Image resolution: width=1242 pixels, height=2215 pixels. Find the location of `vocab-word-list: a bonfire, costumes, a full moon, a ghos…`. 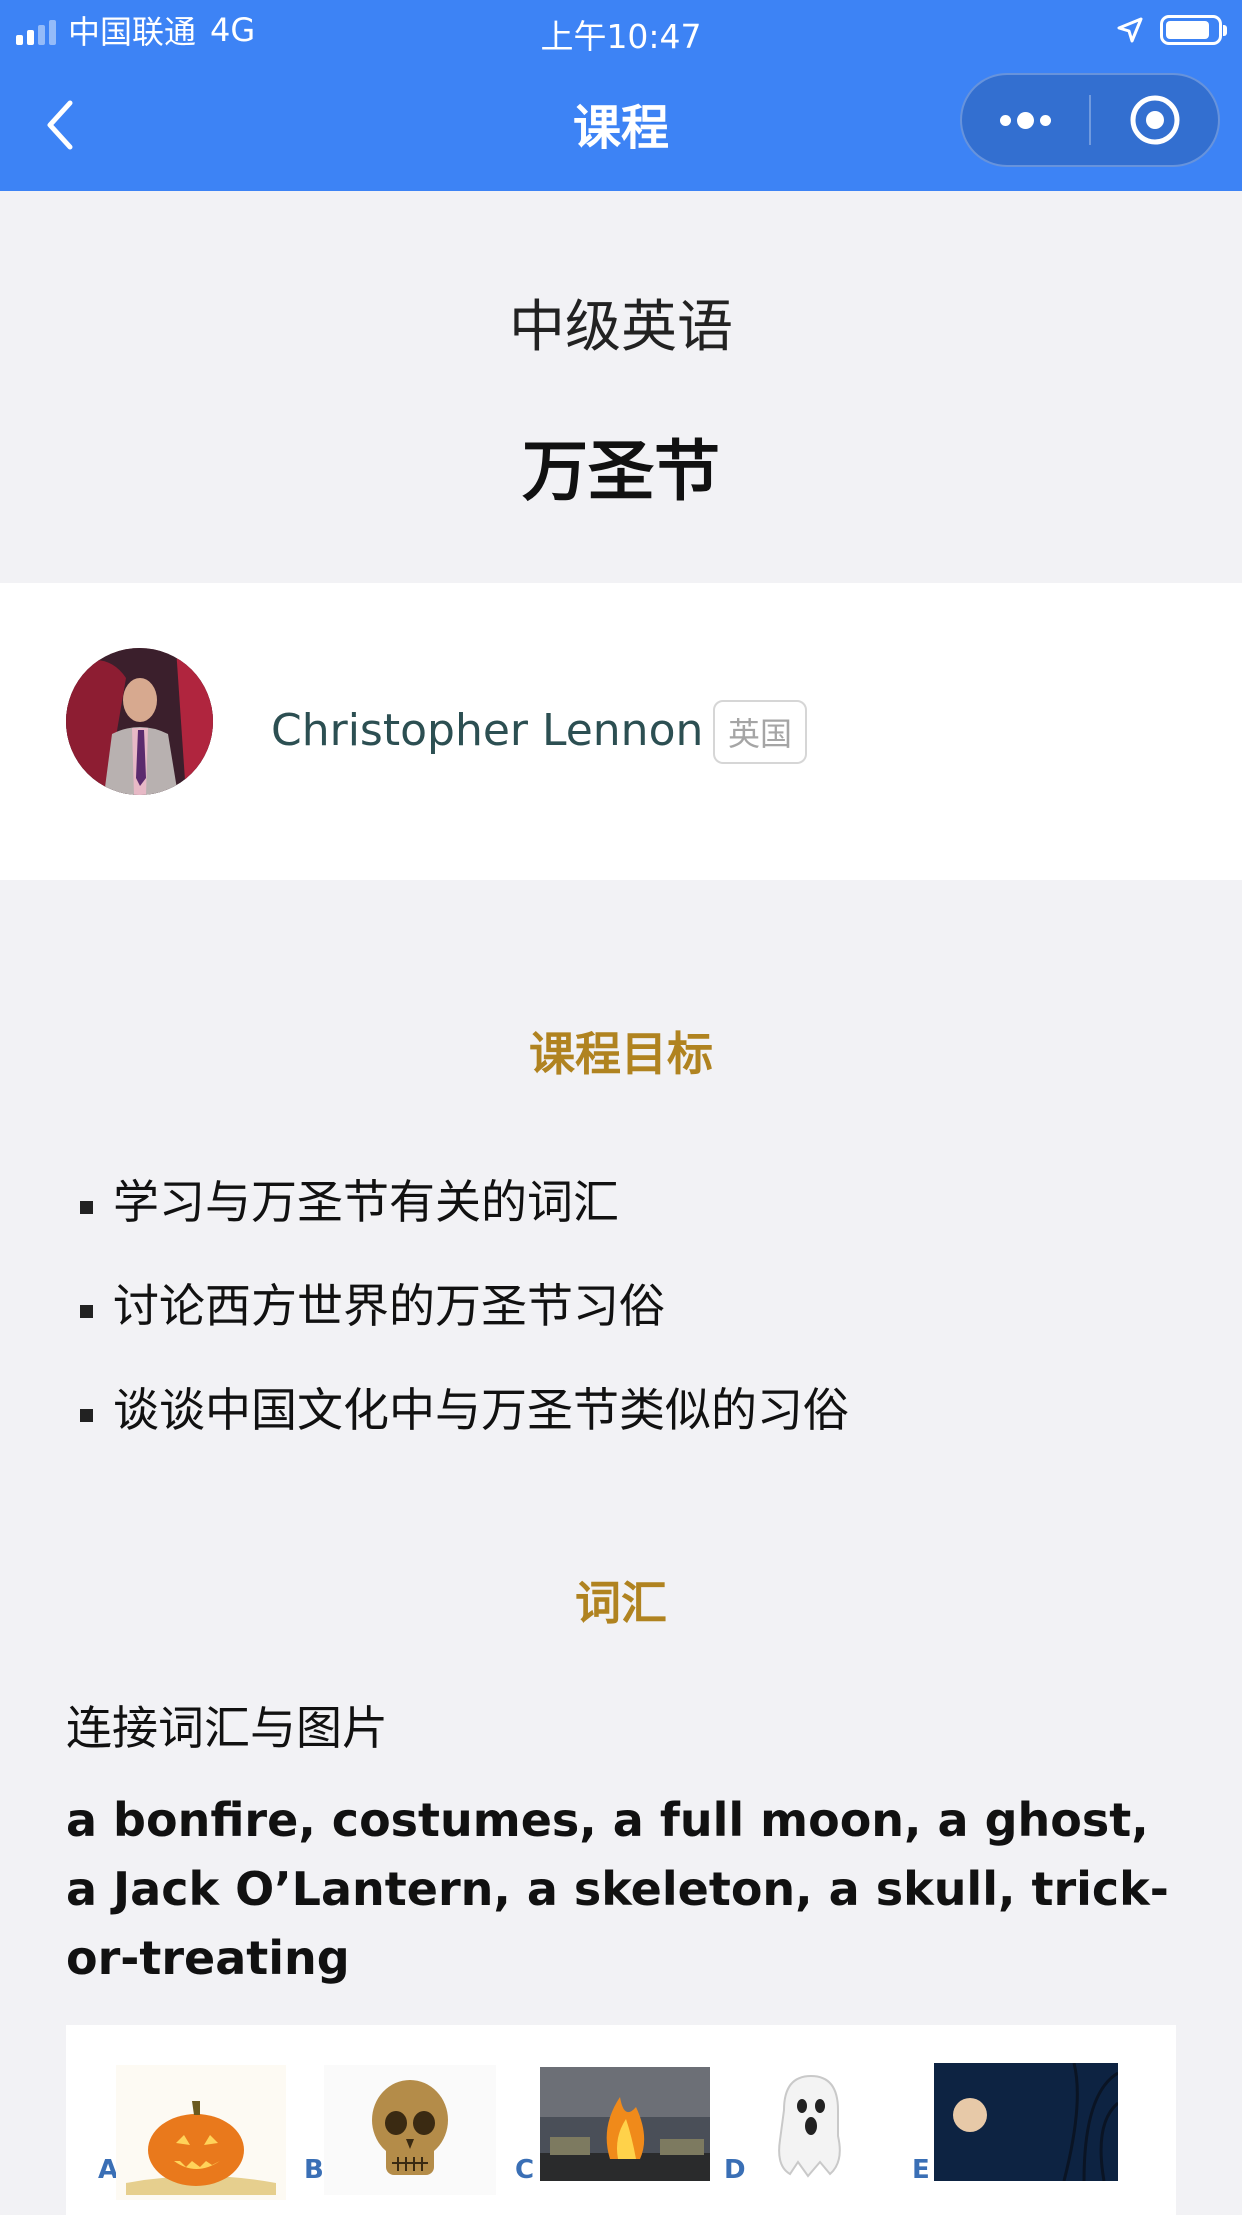

vocab-word-list: a bonfire, costumes, a full moon, a ghos… is located at coordinates (617, 1889).